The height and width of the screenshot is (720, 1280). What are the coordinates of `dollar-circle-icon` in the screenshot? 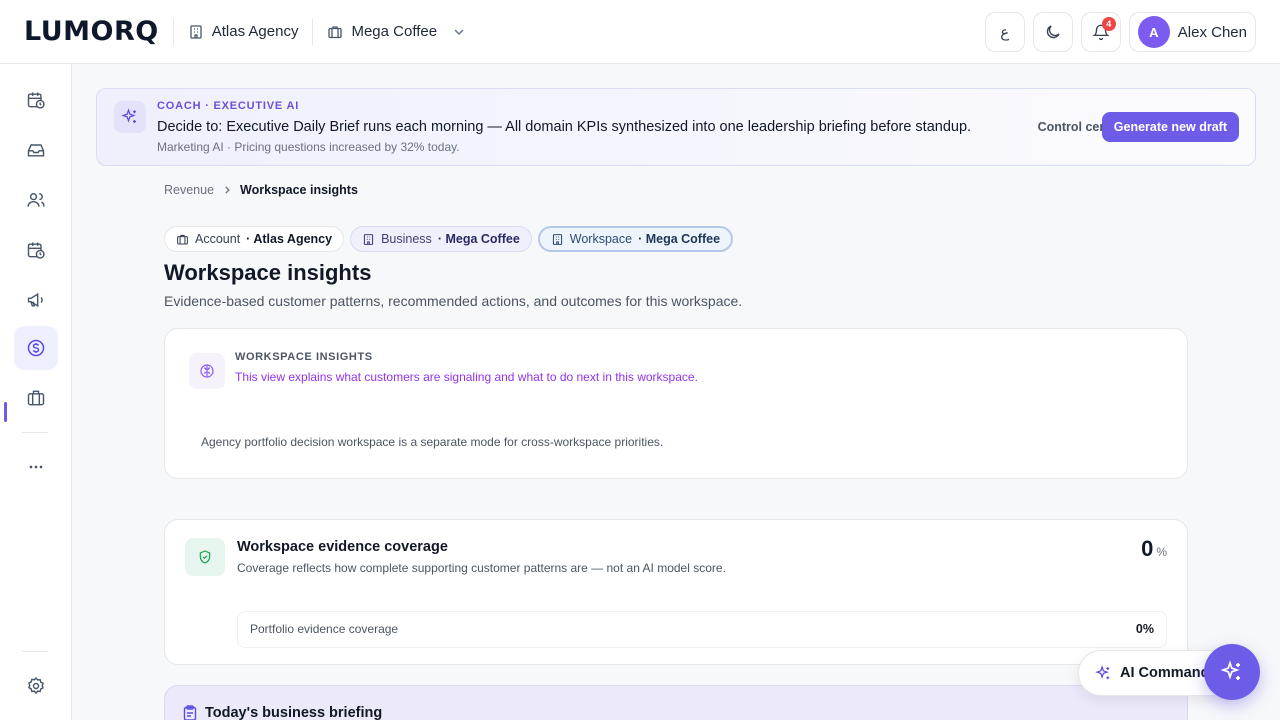 It's located at (36, 348).